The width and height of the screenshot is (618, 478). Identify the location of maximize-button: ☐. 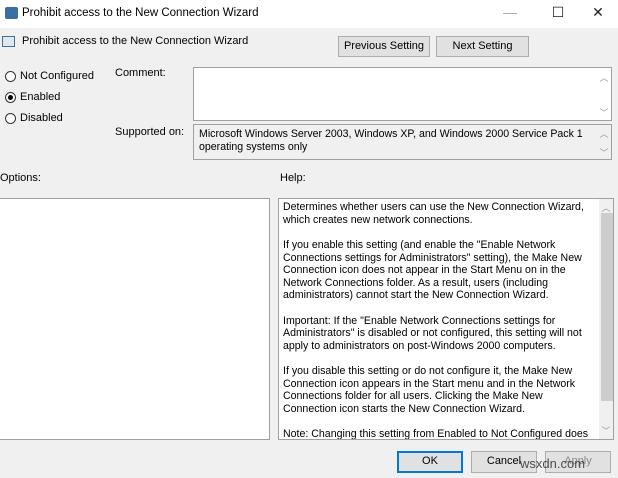
(558, 12).